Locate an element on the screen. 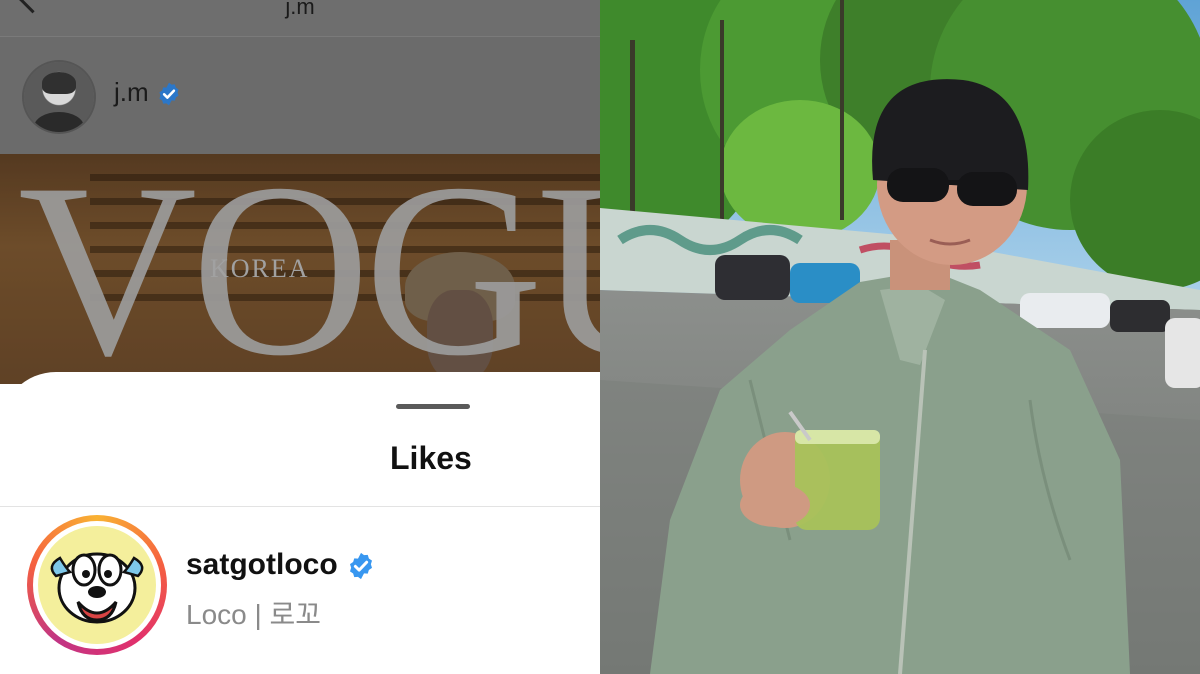  liker-name-row: satgotloco is located at coordinates (281, 565).